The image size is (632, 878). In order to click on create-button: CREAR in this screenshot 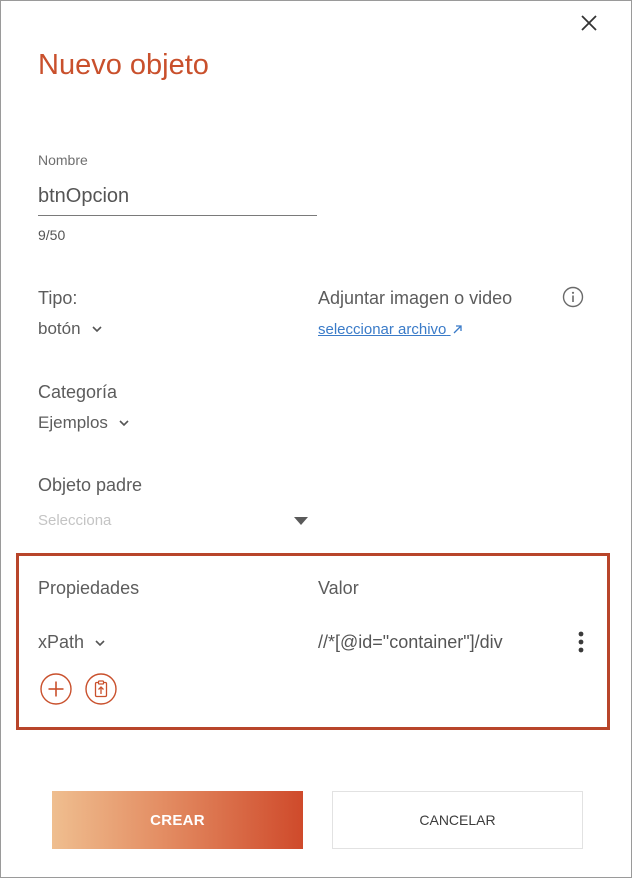, I will do `click(177, 820)`.